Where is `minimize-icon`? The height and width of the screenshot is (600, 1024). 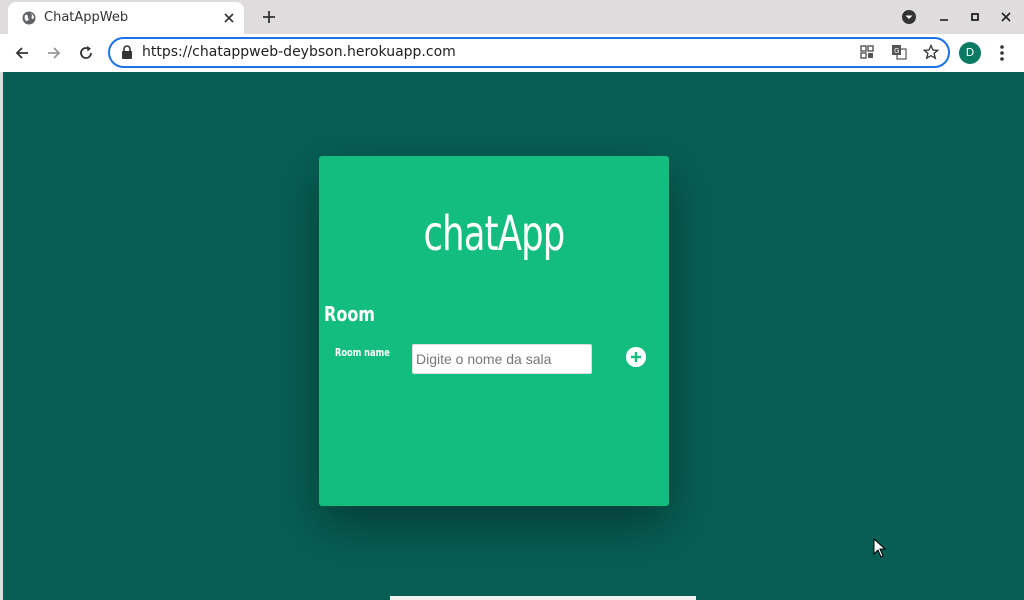
minimize-icon is located at coordinates (944, 17).